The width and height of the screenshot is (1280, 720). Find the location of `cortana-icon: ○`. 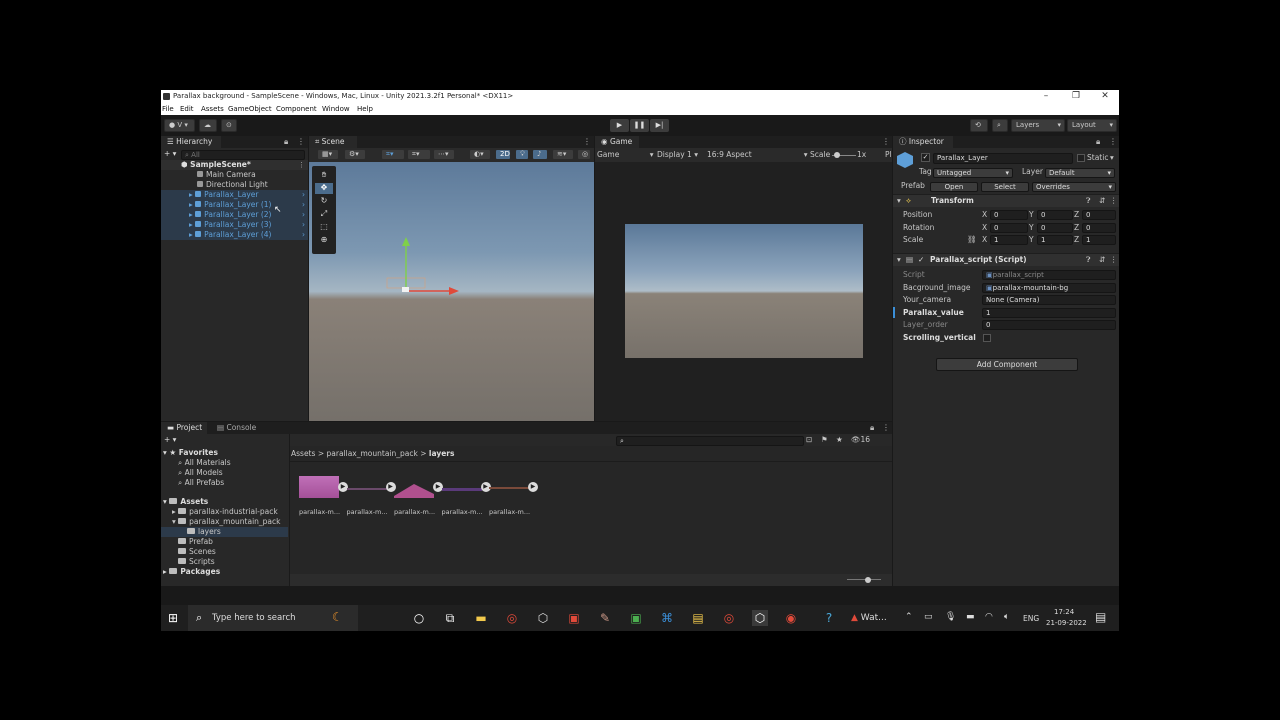

cortana-icon: ○ is located at coordinates (419, 618).